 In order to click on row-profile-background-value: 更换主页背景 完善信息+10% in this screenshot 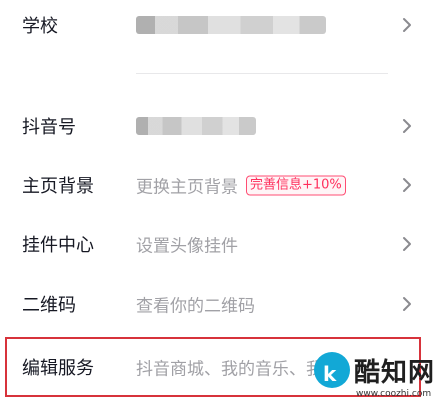, I will do `click(241, 185)`.